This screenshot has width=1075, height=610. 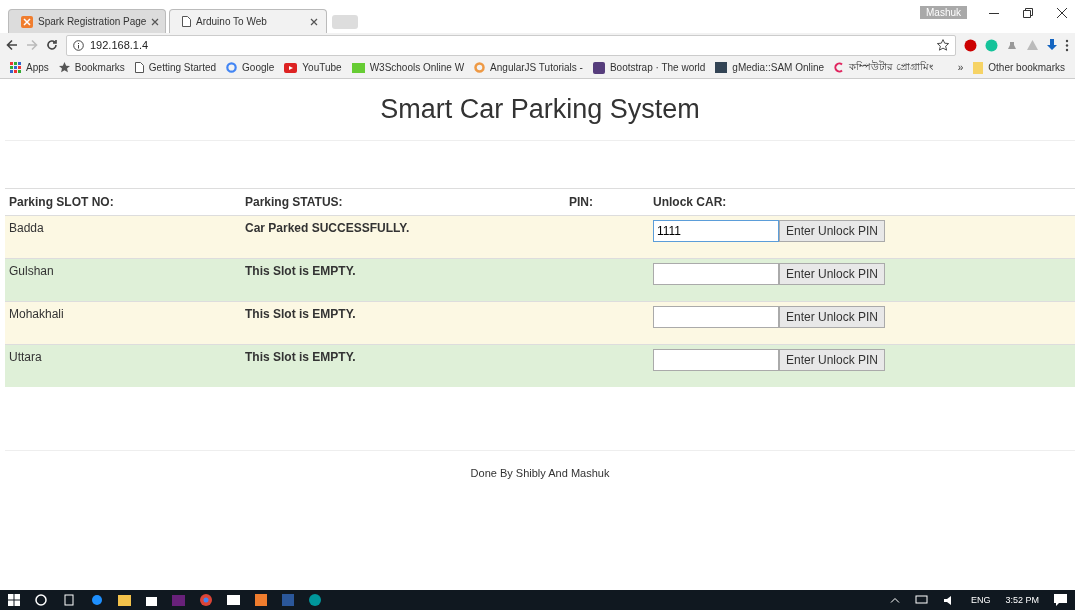 What do you see at coordinates (649, 67) in the screenshot?
I see `bookmark-link: Bootstrap · The world` at bounding box center [649, 67].